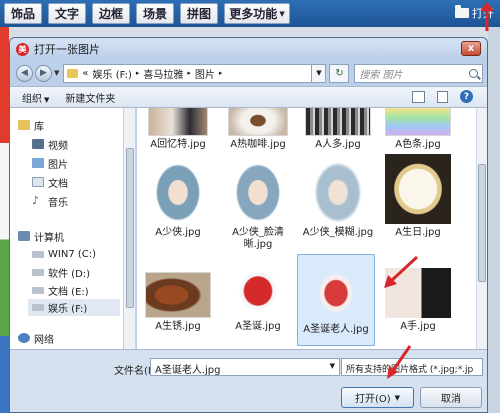 The width and height of the screenshot is (500, 413). I want to click on tab-scene: 场景, so click(155, 13).